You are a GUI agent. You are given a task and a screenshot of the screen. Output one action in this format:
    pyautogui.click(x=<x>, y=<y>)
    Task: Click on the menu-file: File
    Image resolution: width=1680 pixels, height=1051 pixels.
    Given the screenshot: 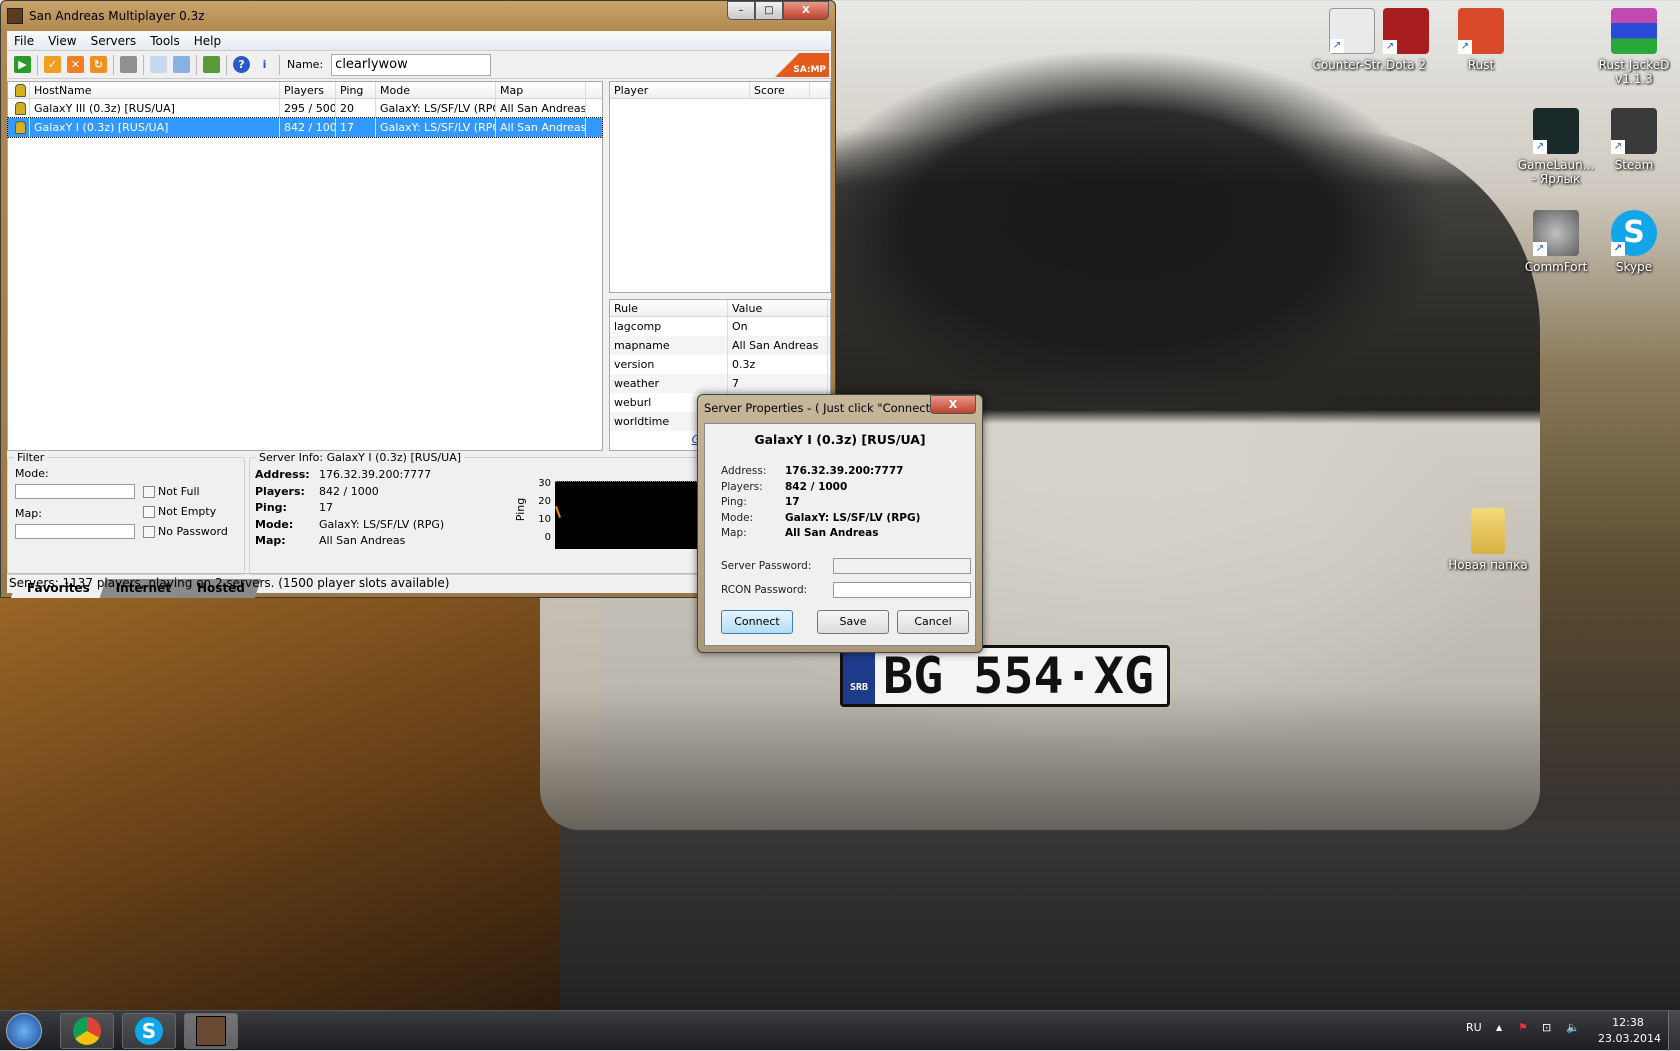 What is the action you would take?
    pyautogui.click(x=24, y=41)
    